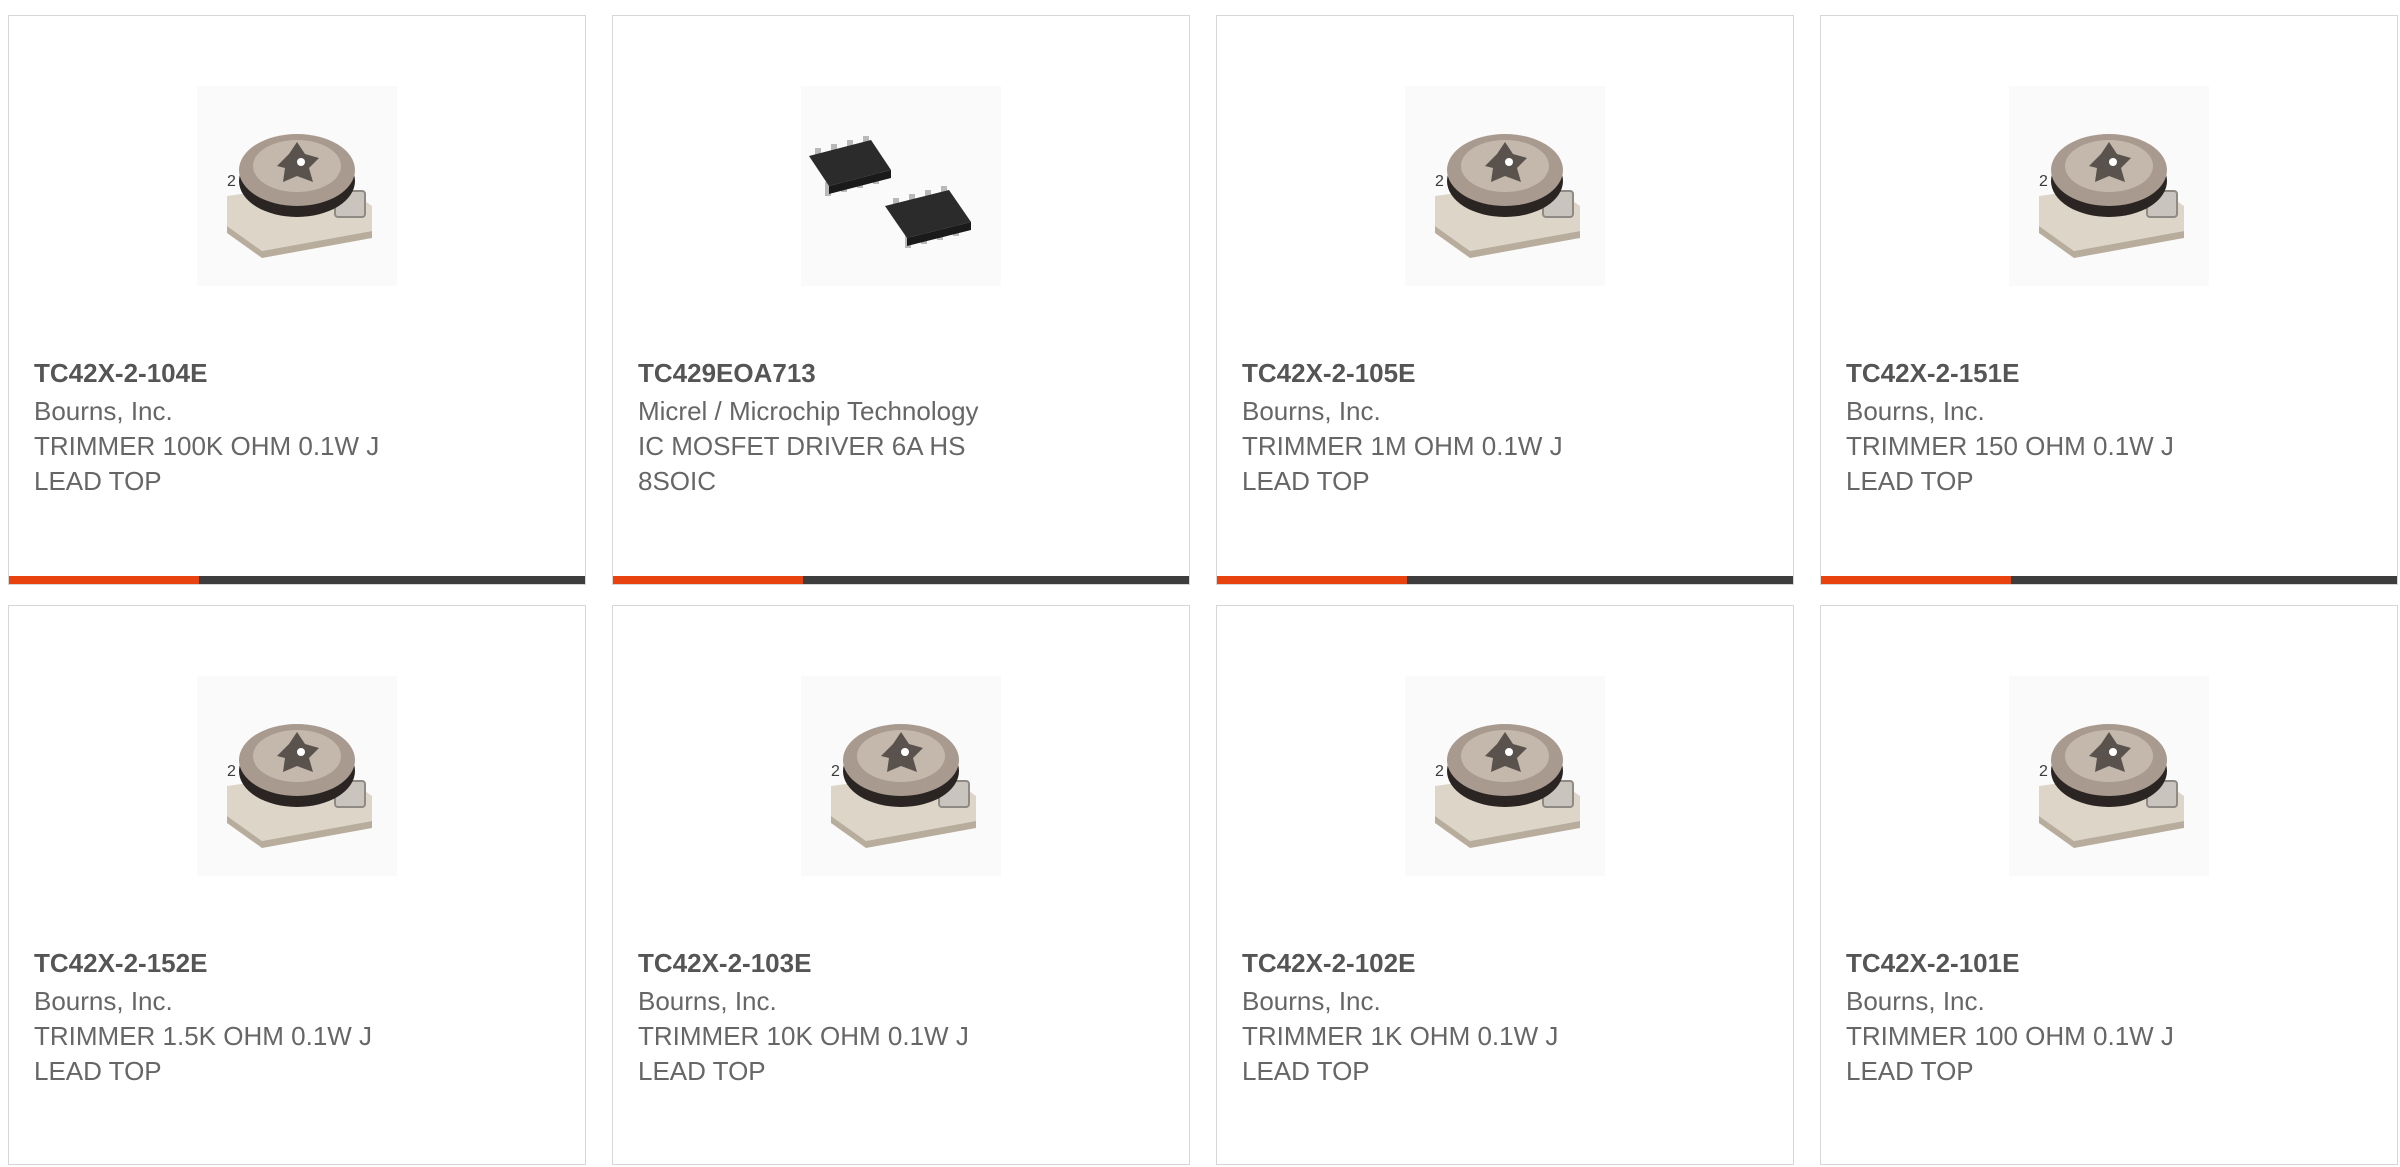 The image size is (2400, 1167). Describe the element at coordinates (1402, 463) in the screenshot. I see `description: TRIMMER 1M OHM 0.1W J LEAD TOP` at that location.